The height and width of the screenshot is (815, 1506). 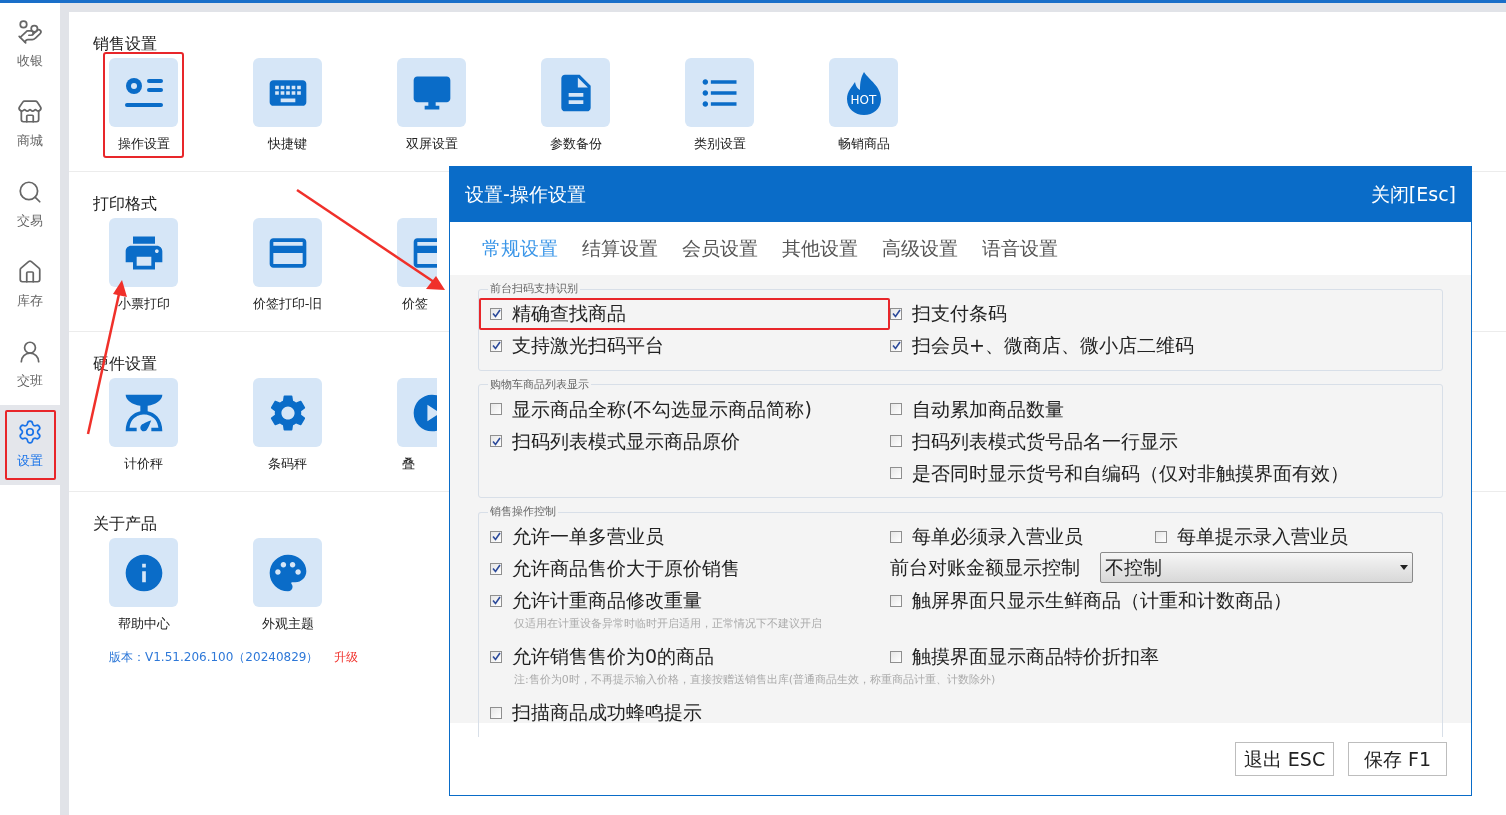 I want to click on option-label: 每单提示录入营业员, so click(x=1262, y=537).